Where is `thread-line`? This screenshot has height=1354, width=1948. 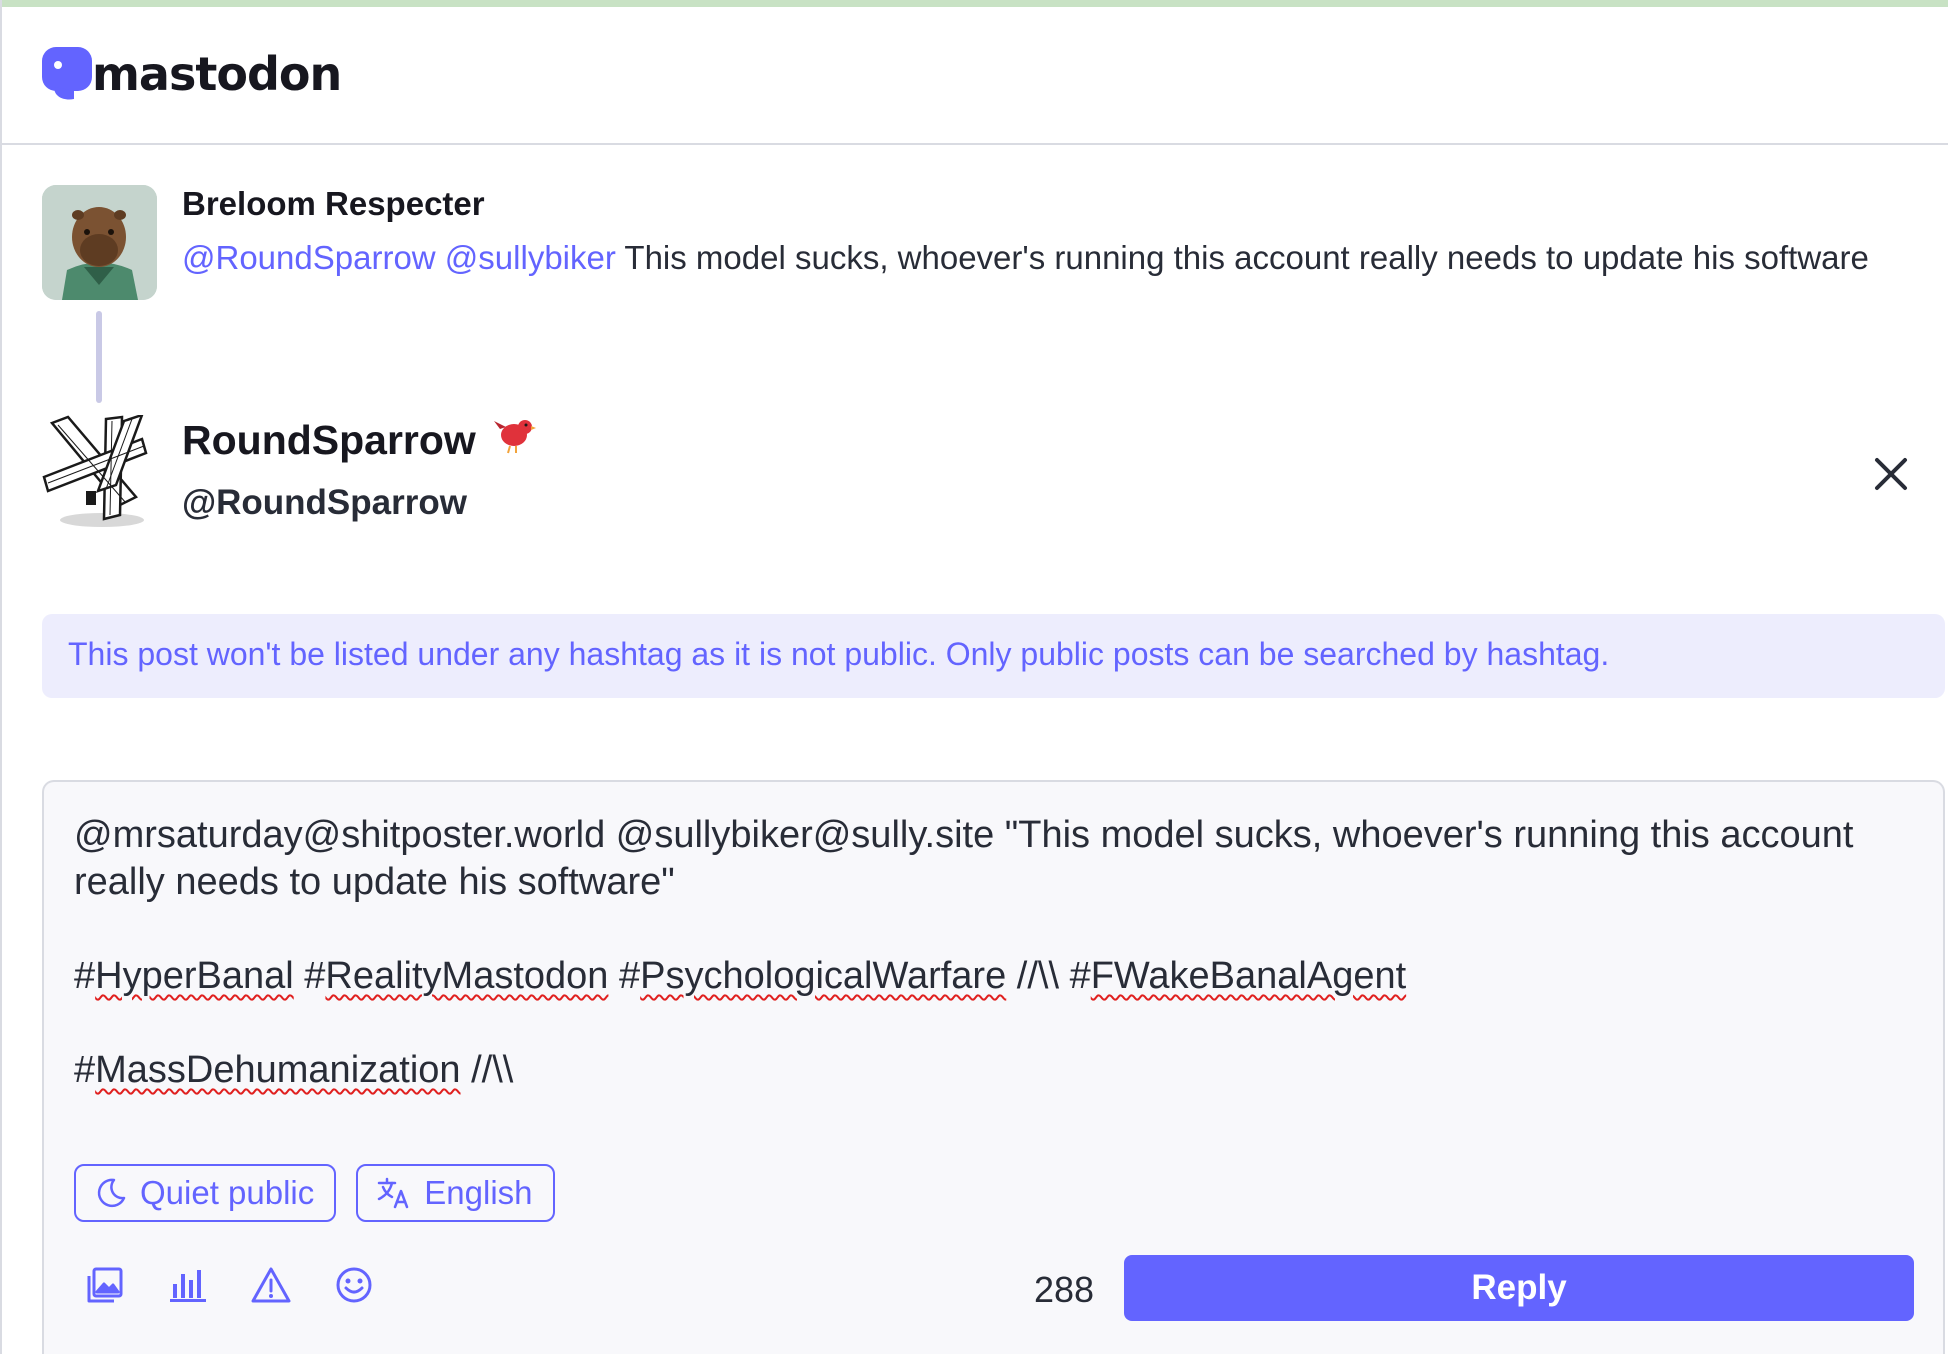
thread-line is located at coordinates (99, 357).